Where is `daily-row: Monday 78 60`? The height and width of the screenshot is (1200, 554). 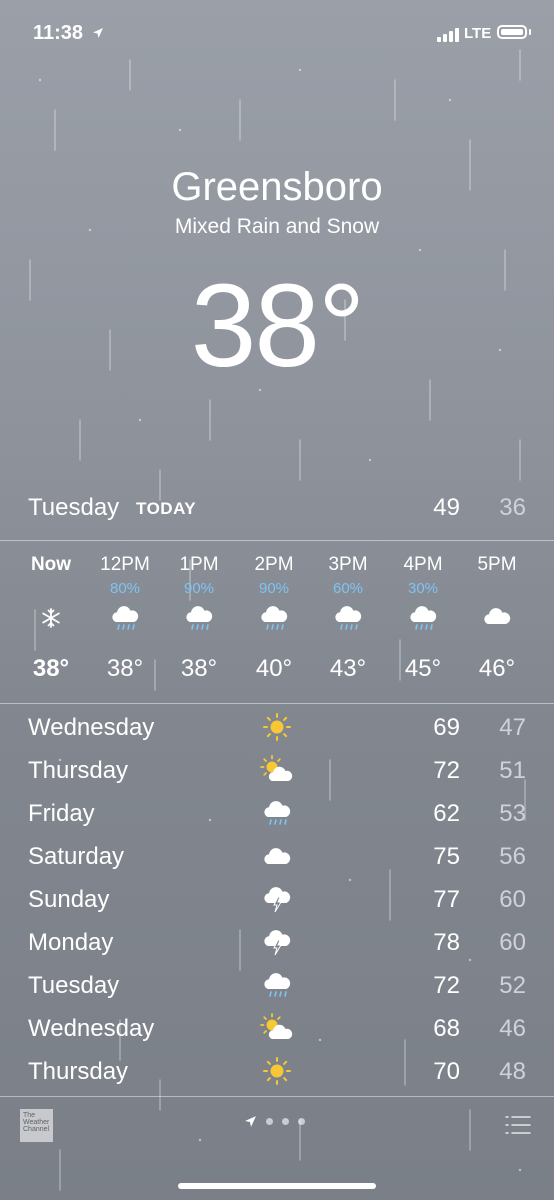 daily-row: Monday 78 60 is located at coordinates (277, 942).